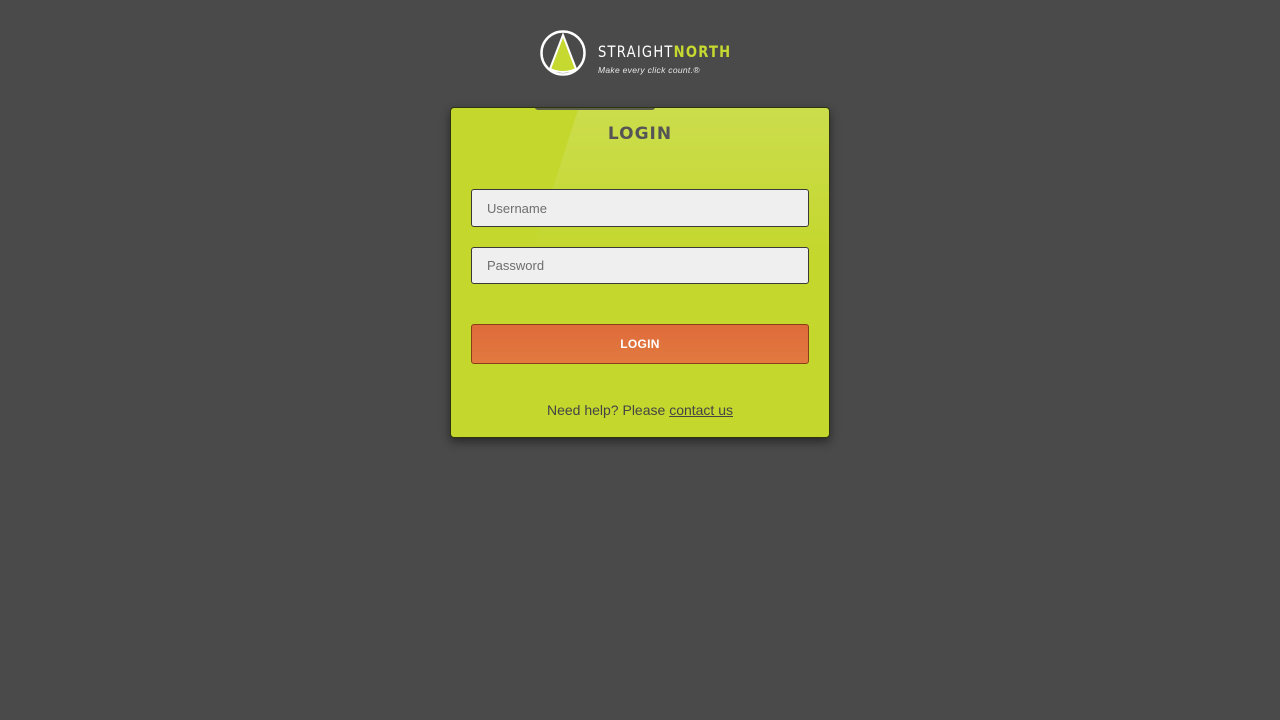  Describe the element at coordinates (640, 134) in the screenshot. I see `login-title: LOGIN` at that location.